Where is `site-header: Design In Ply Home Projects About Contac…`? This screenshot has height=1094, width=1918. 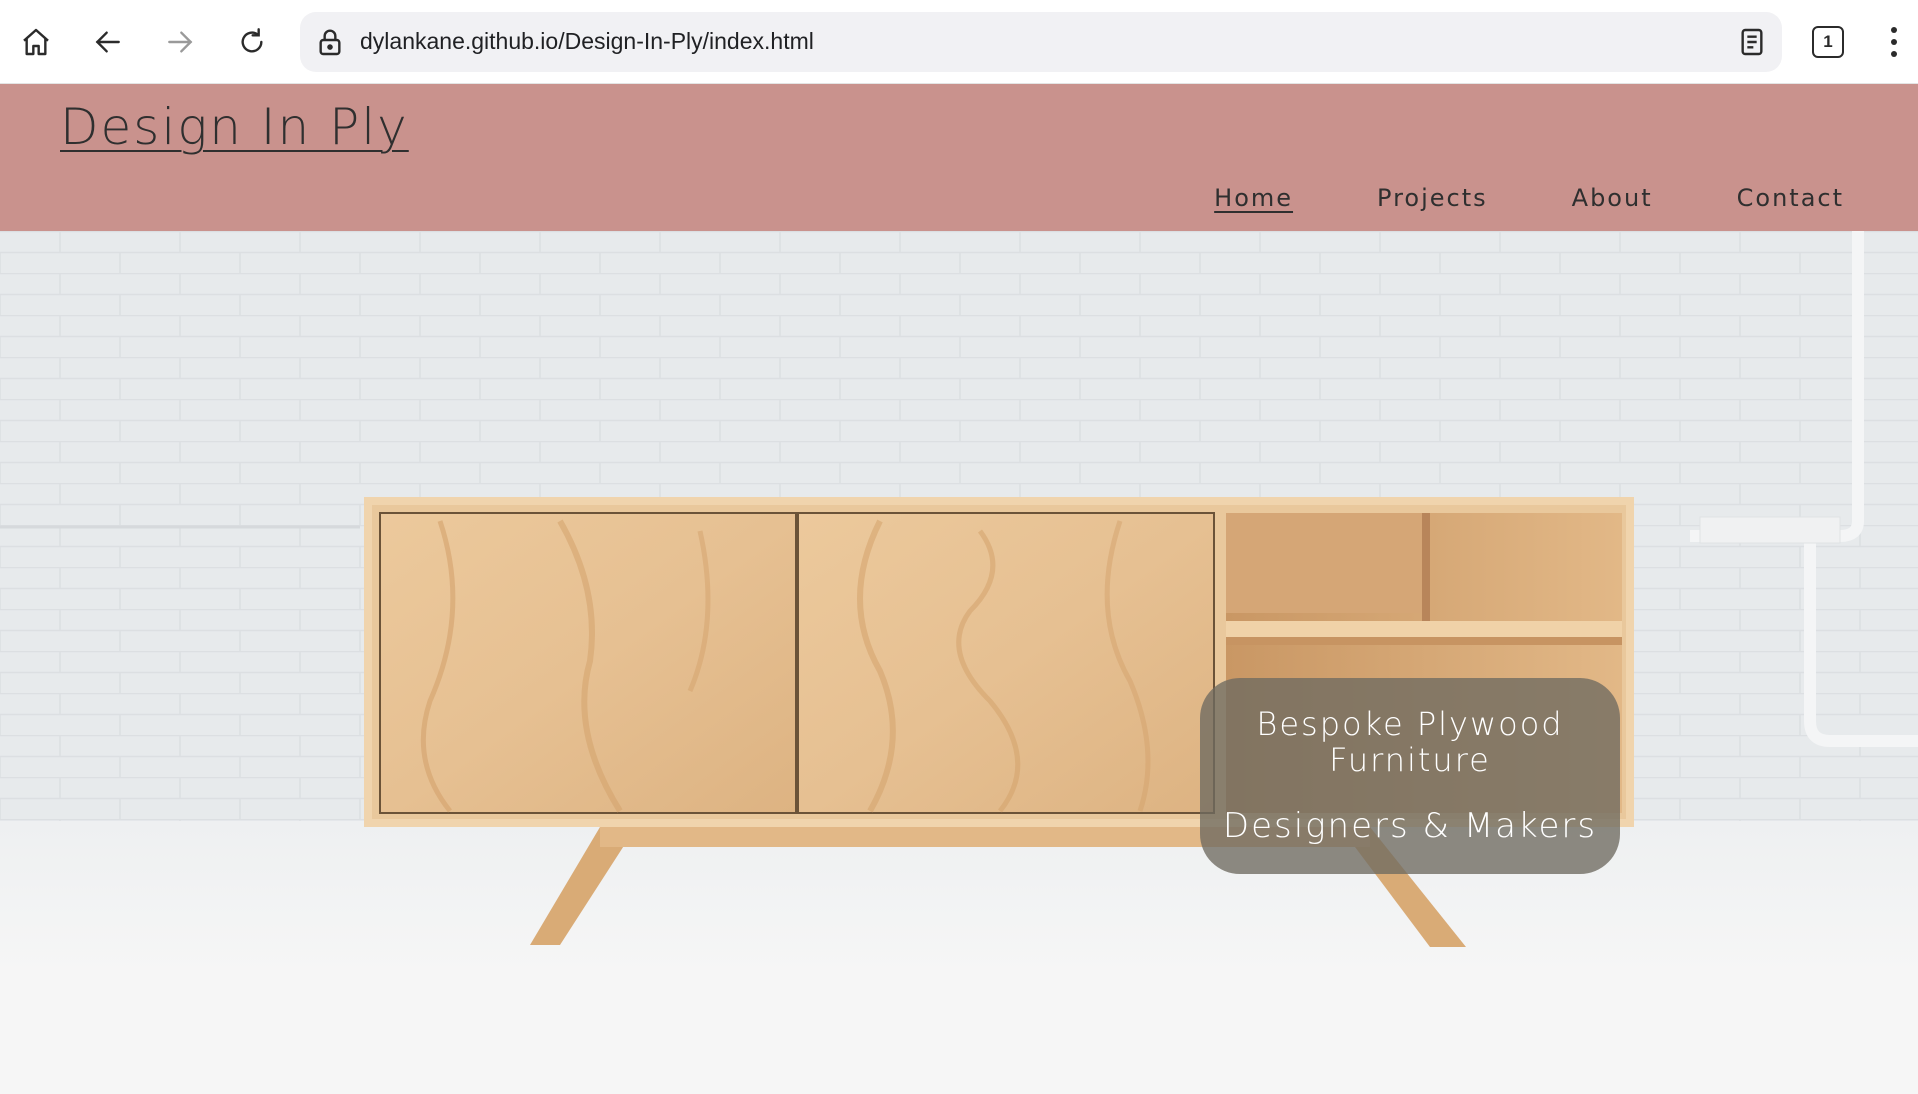
site-header: Design In Ply Home Projects About Contac… is located at coordinates (959, 157).